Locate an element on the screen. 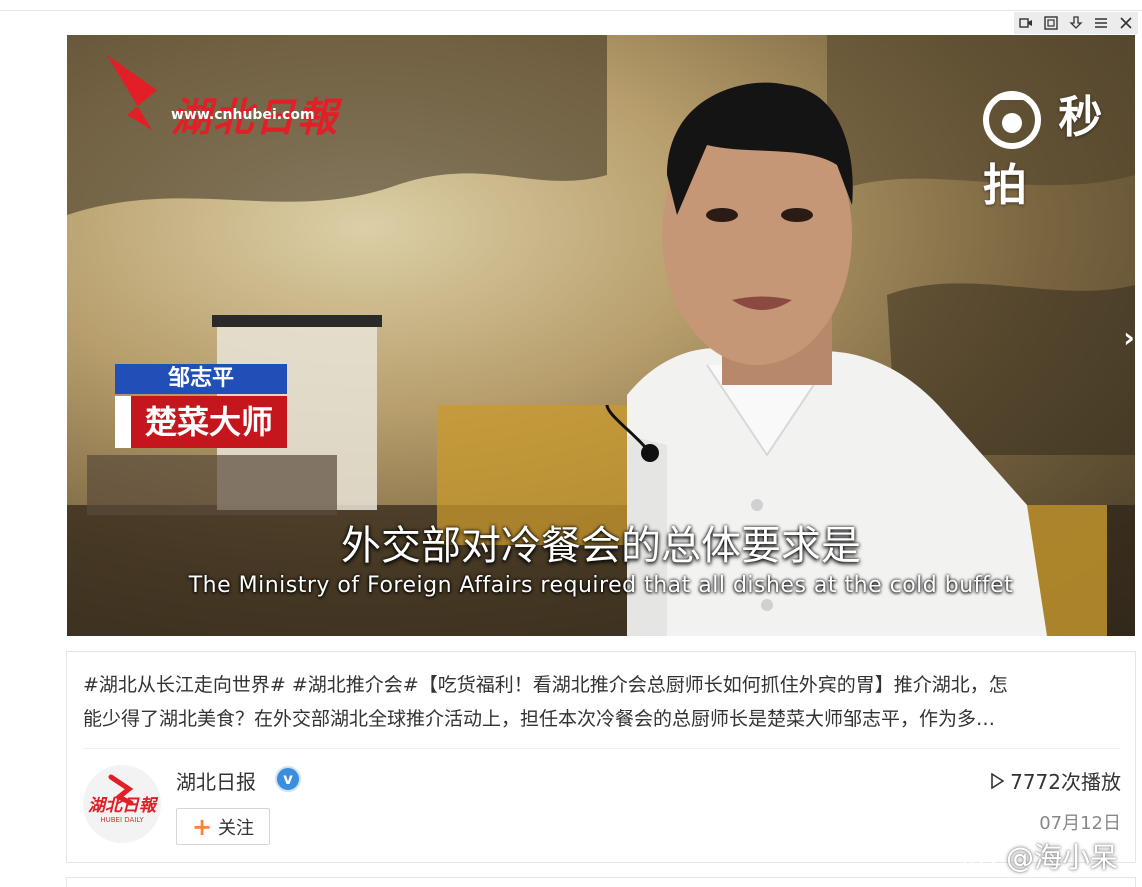 The width and height of the screenshot is (1142, 887). follow-button: + 关注 is located at coordinates (223, 826).